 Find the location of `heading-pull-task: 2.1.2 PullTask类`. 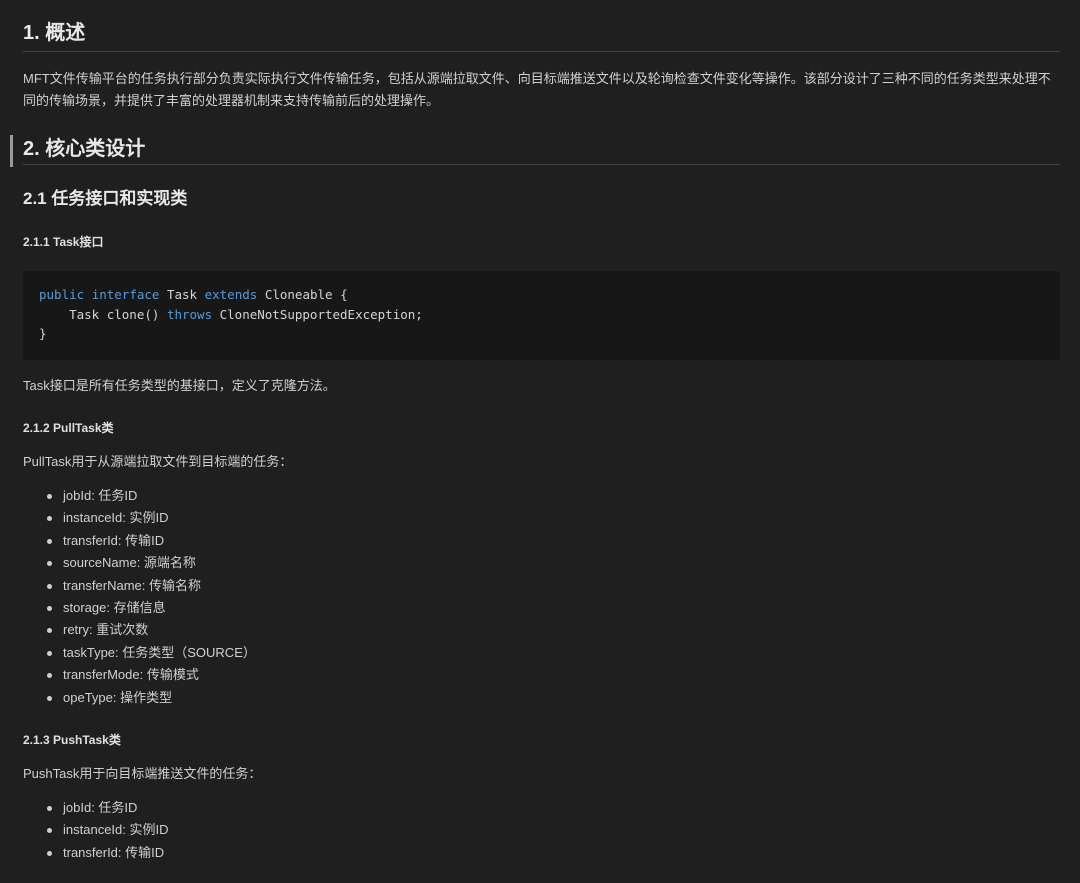

heading-pull-task: 2.1.2 PullTask类 is located at coordinates (68, 428).